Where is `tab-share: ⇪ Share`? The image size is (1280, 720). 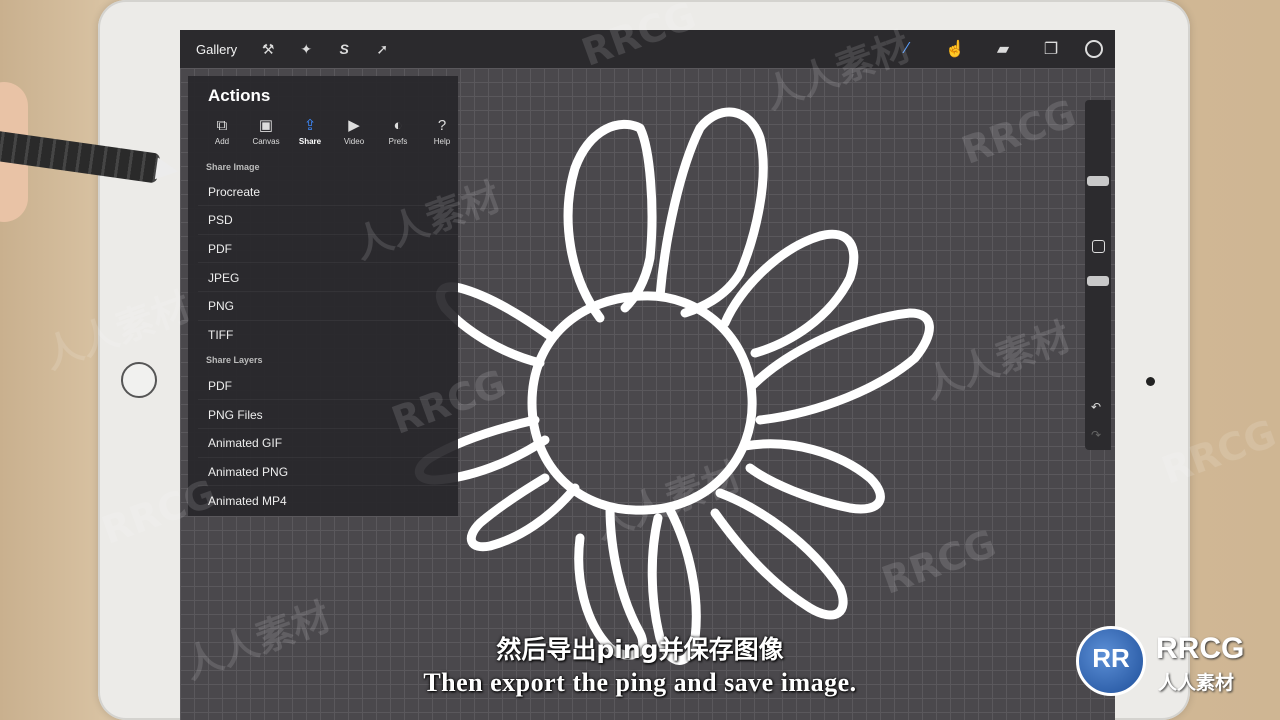
tab-share: ⇪ Share is located at coordinates (310, 131).